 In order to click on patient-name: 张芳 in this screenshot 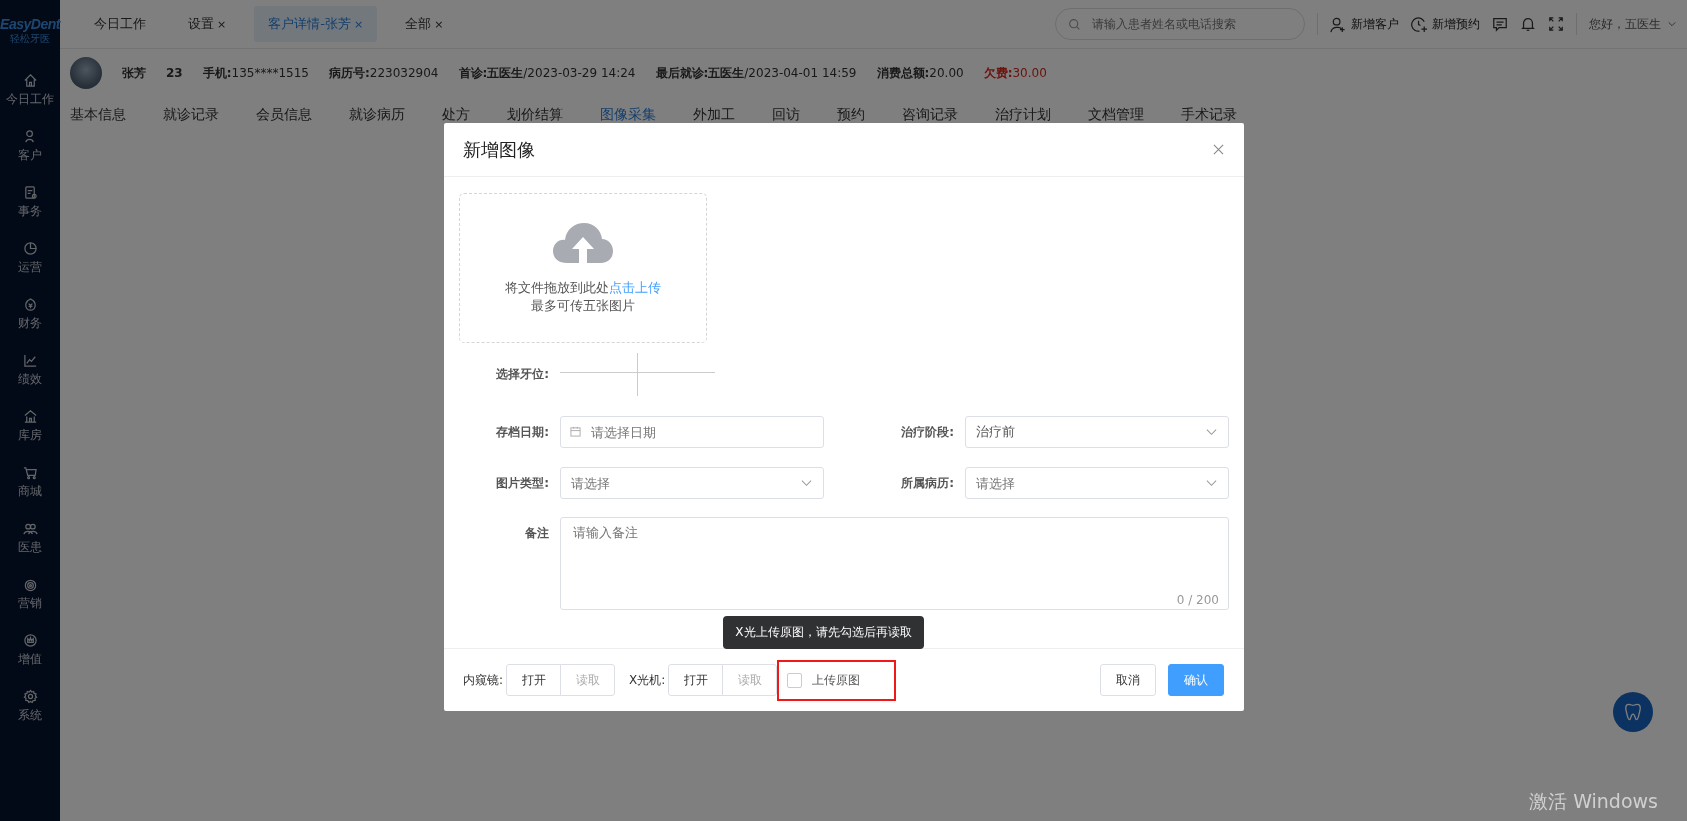, I will do `click(134, 73)`.